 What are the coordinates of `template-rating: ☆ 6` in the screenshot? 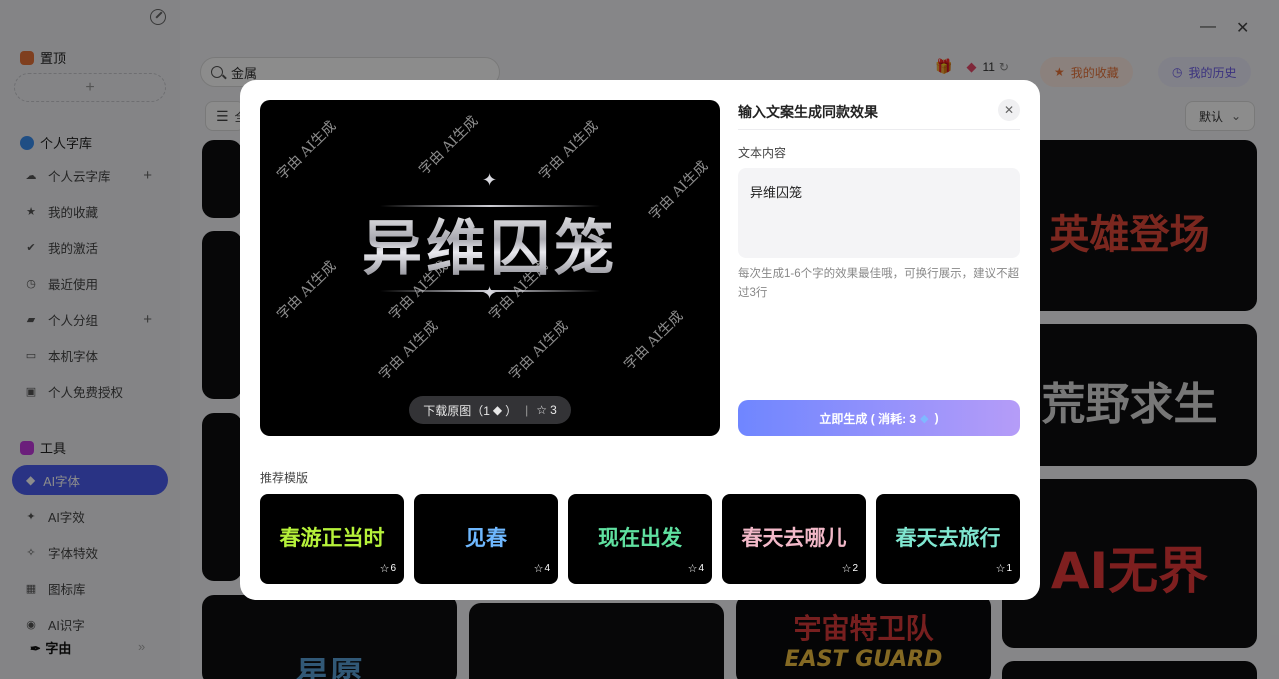 It's located at (388, 568).